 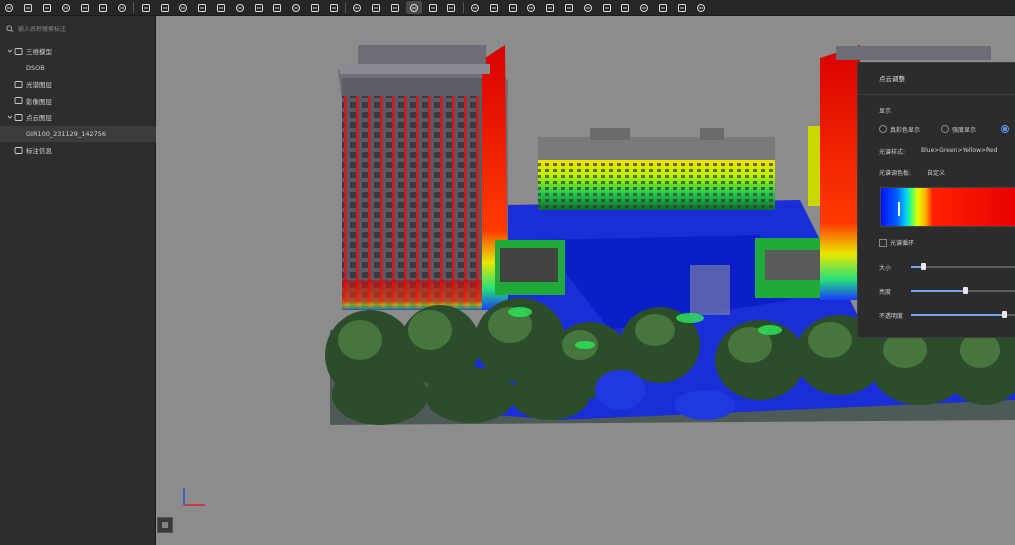 What do you see at coordinates (1004, 314) in the screenshot?
I see `opacity-slider-knob` at bounding box center [1004, 314].